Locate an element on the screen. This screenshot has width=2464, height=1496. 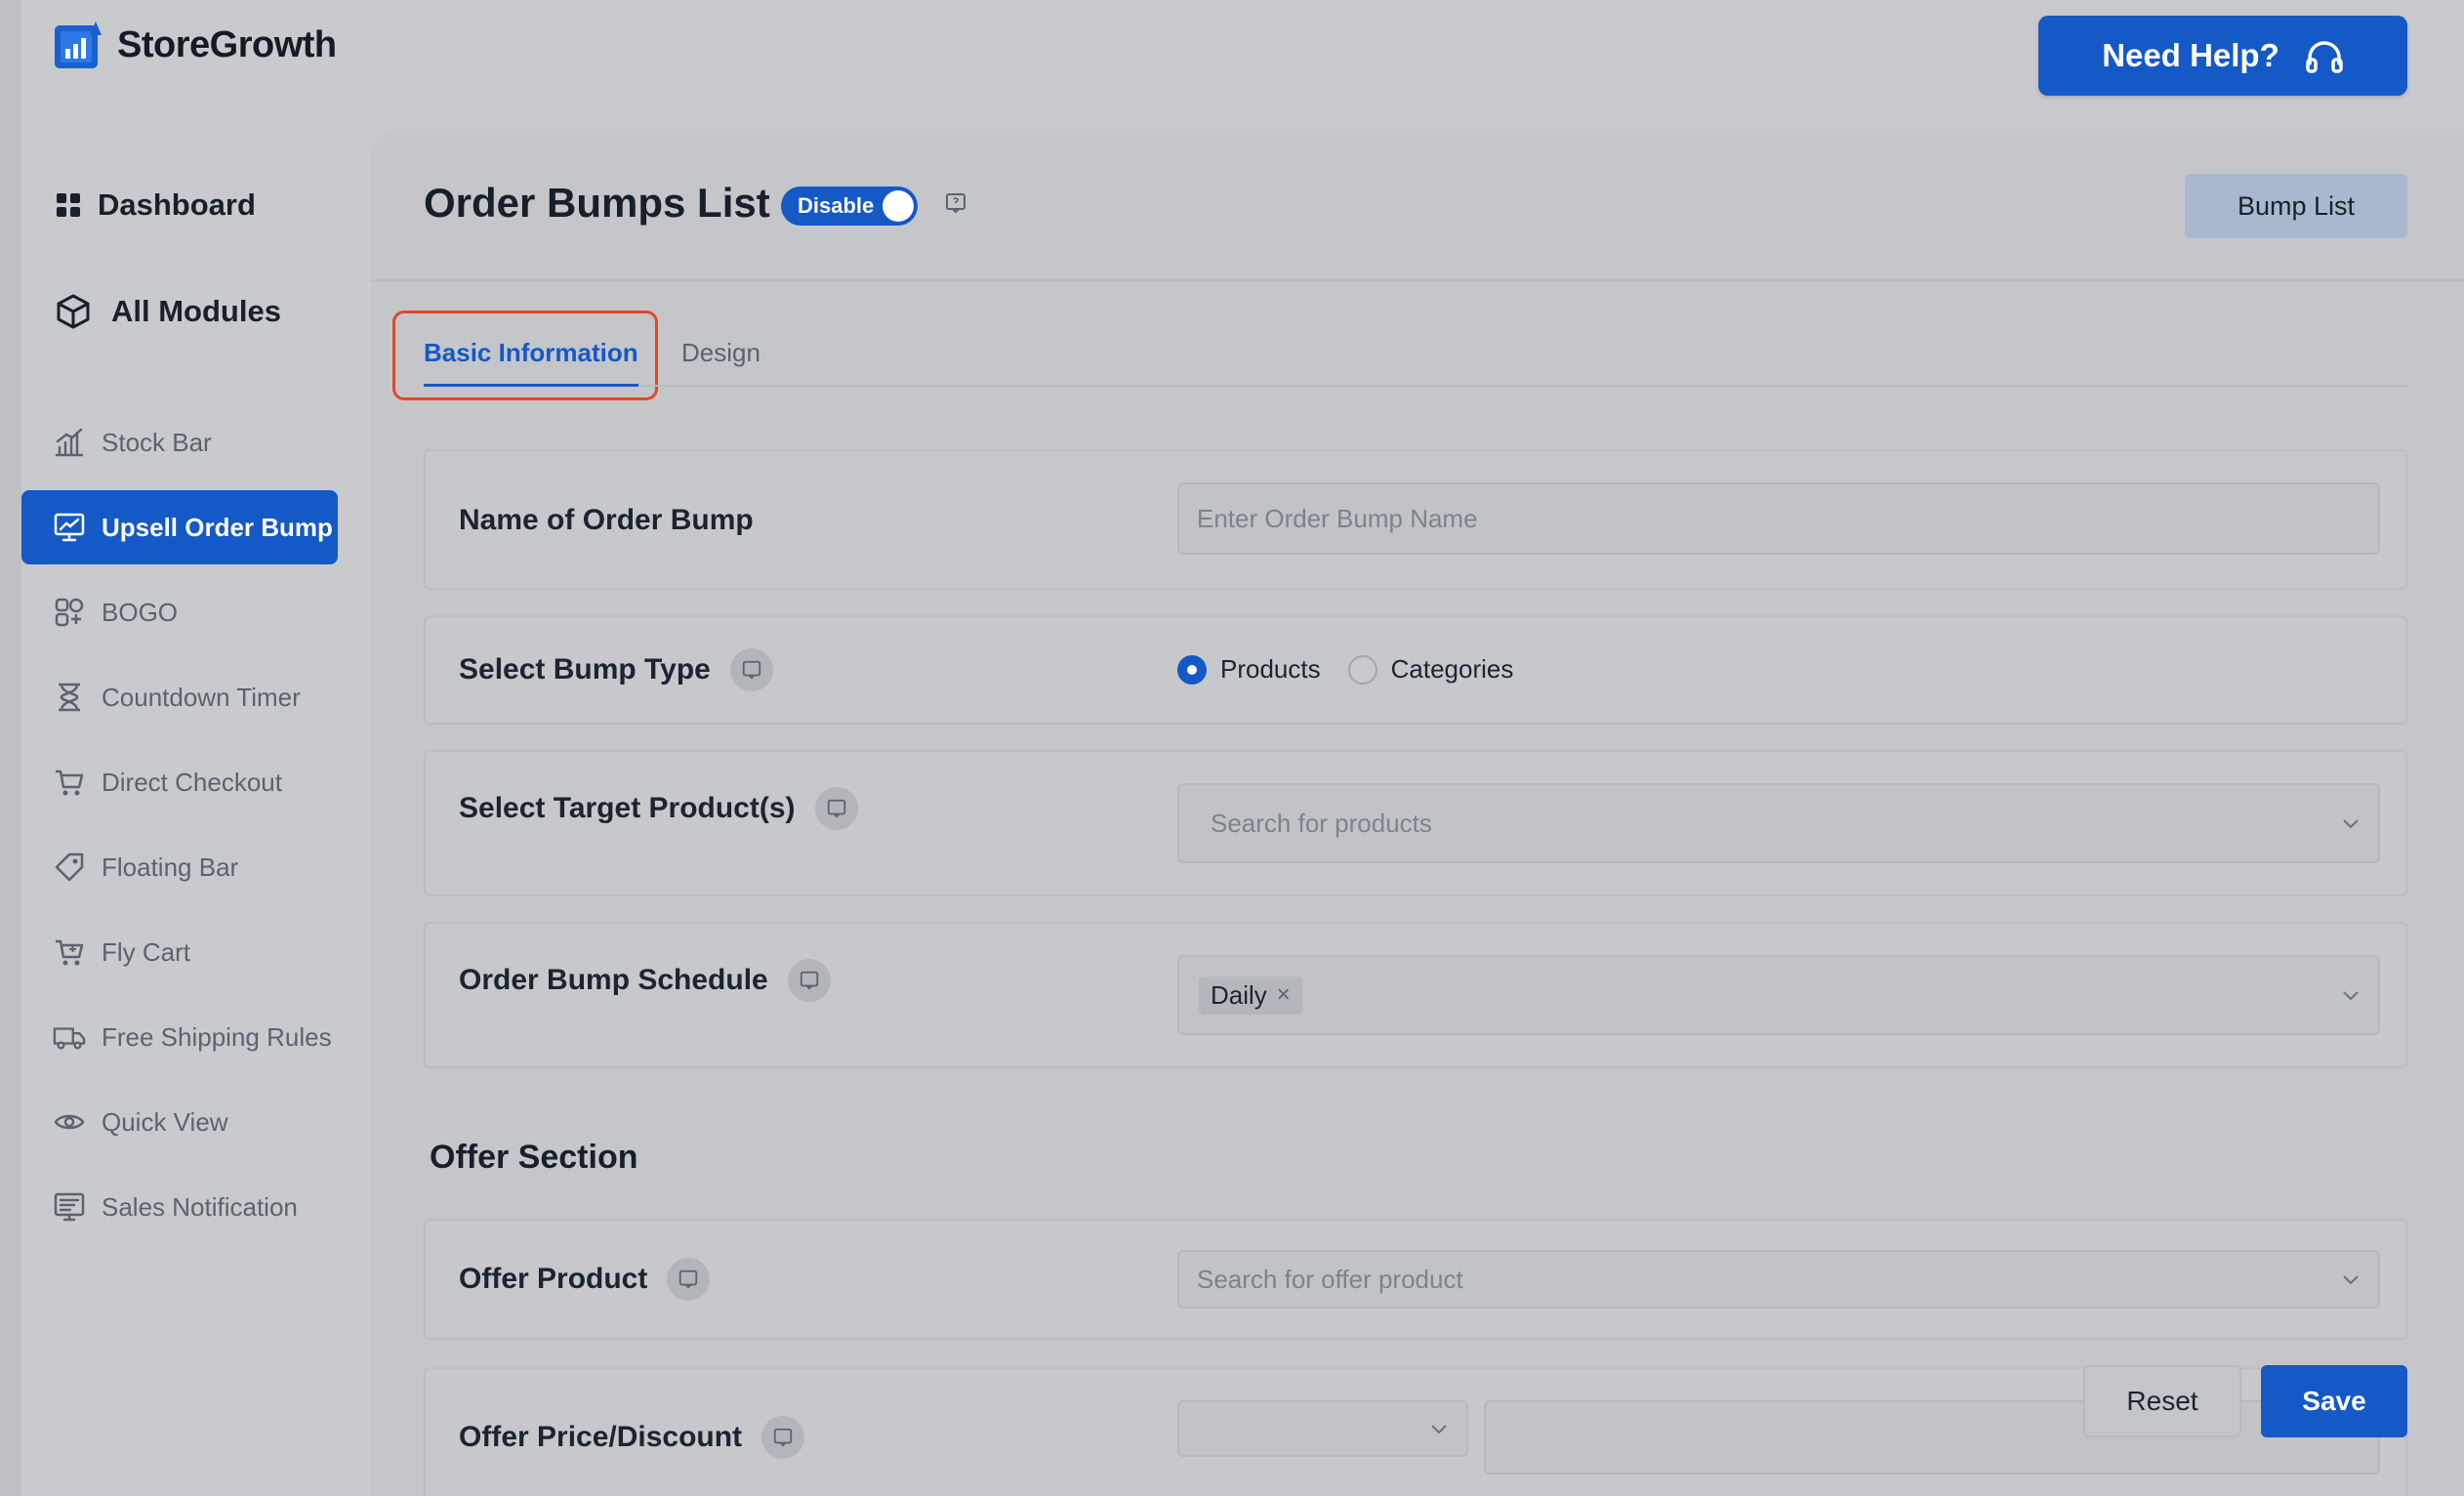
sidebar-item-countdown-timer: Countdown Timer is located at coordinates (179, 697).